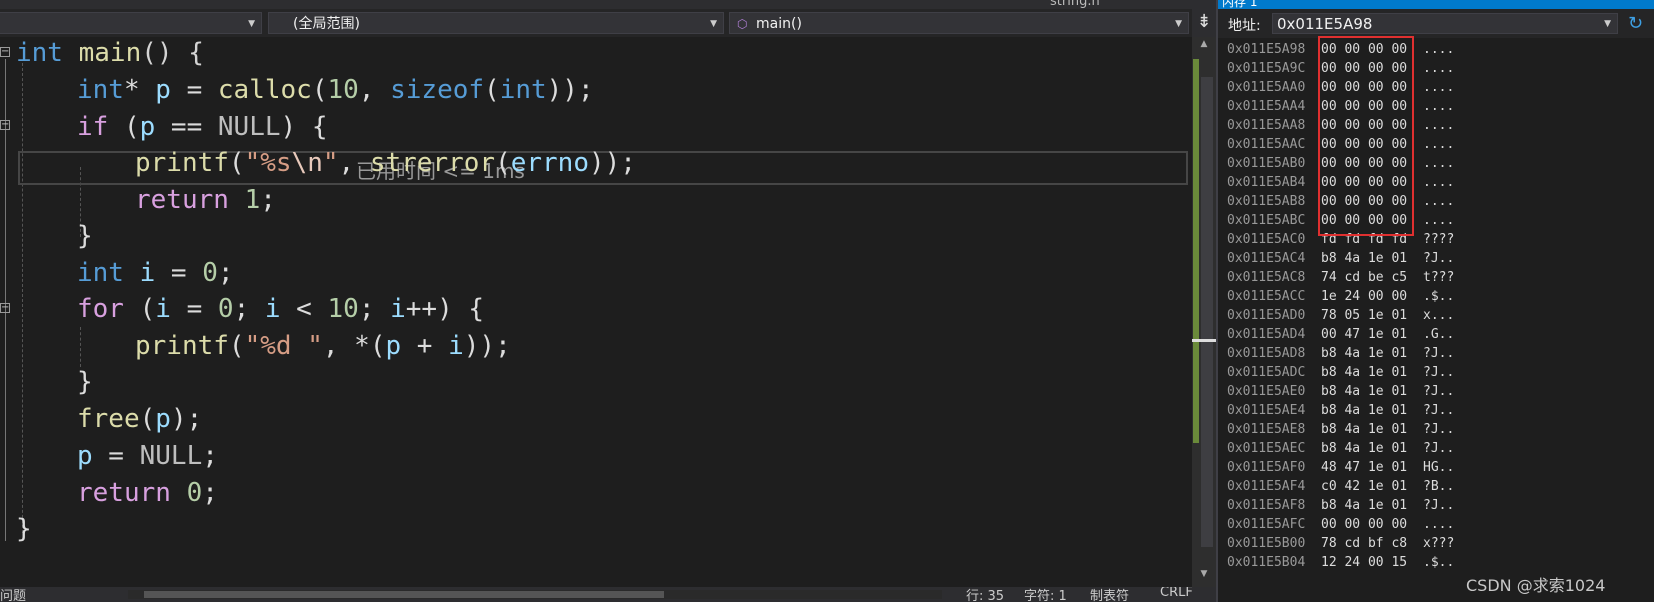 This screenshot has width=1654, height=602. Describe the element at coordinates (1266, 505) in the screenshot. I see `memory-address: 0x011E5AF8` at that location.